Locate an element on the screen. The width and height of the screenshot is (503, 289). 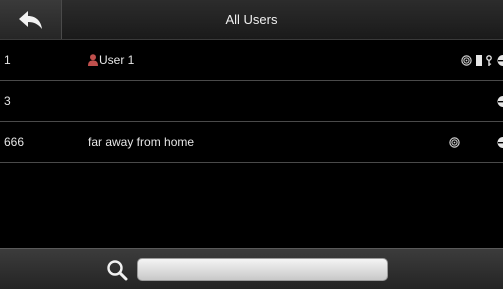
user-row: 3 is located at coordinates (251, 101).